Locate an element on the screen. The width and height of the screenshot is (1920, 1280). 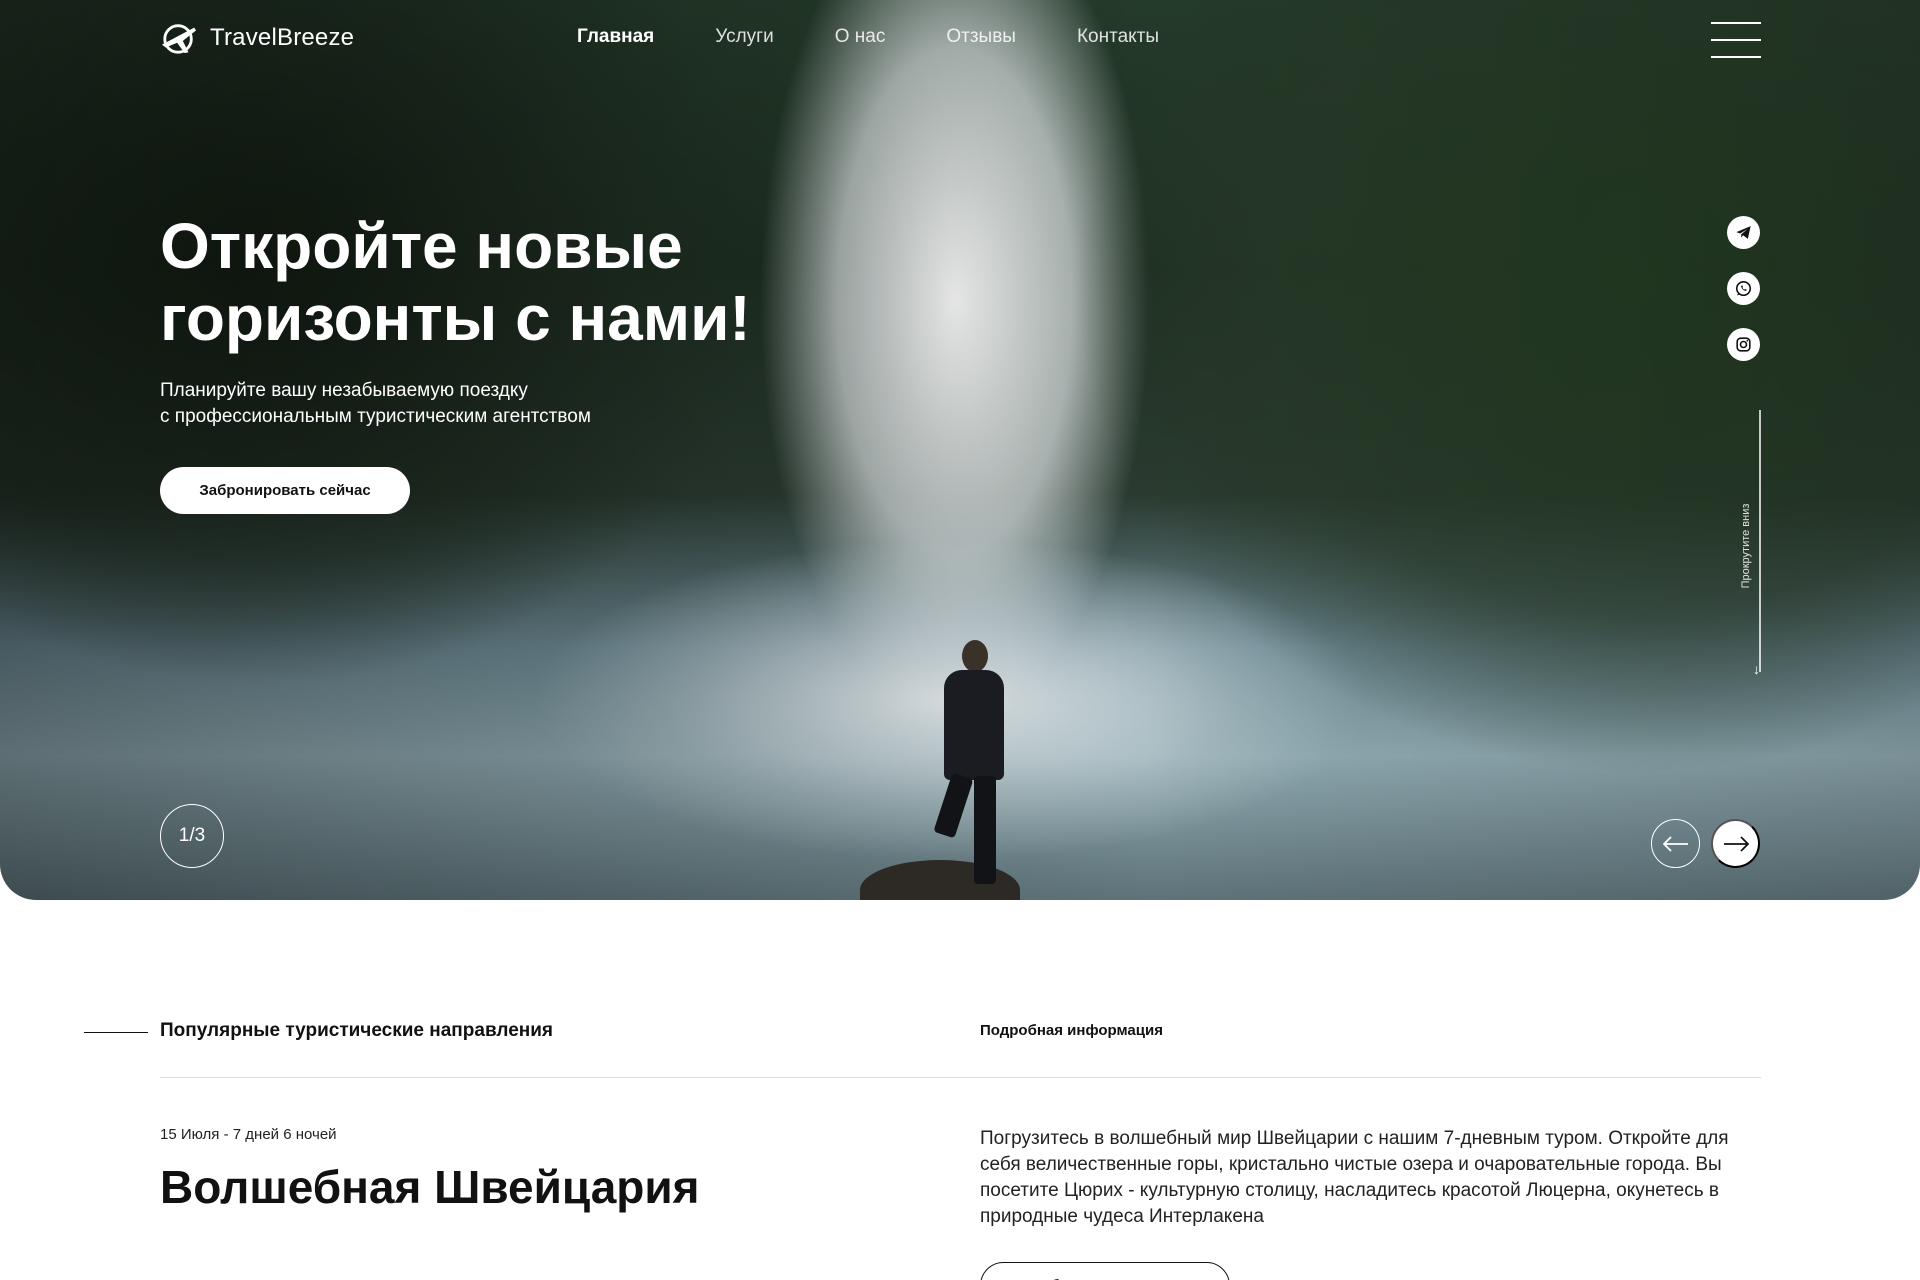
whatsapp-icon is located at coordinates (1743, 288).